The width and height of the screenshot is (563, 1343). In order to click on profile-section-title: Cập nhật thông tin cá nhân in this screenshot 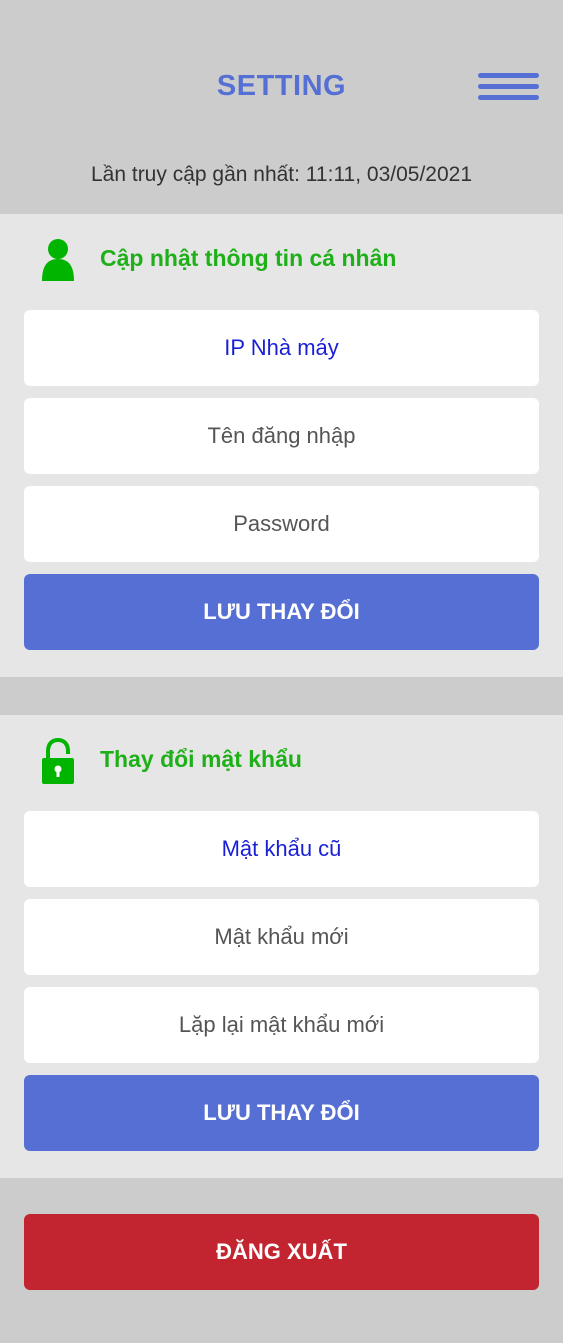, I will do `click(248, 258)`.